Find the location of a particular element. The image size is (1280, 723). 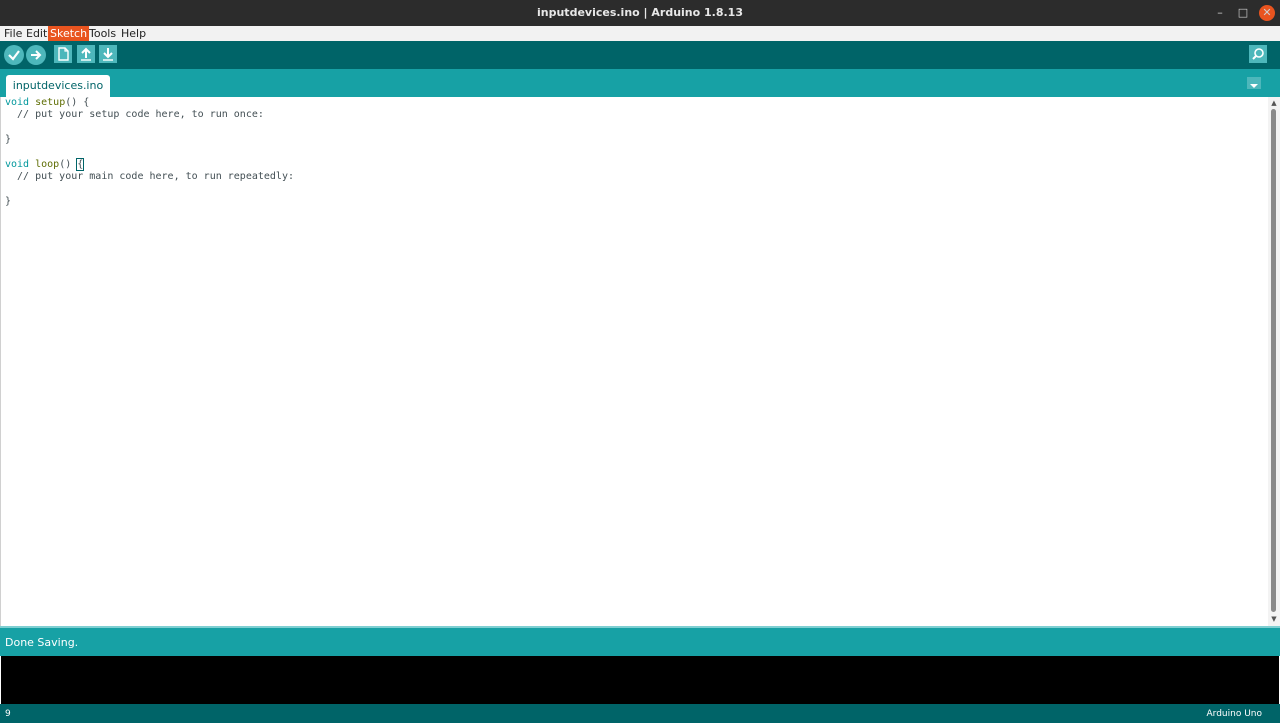

maximize-button: □ is located at coordinates (1243, 13).